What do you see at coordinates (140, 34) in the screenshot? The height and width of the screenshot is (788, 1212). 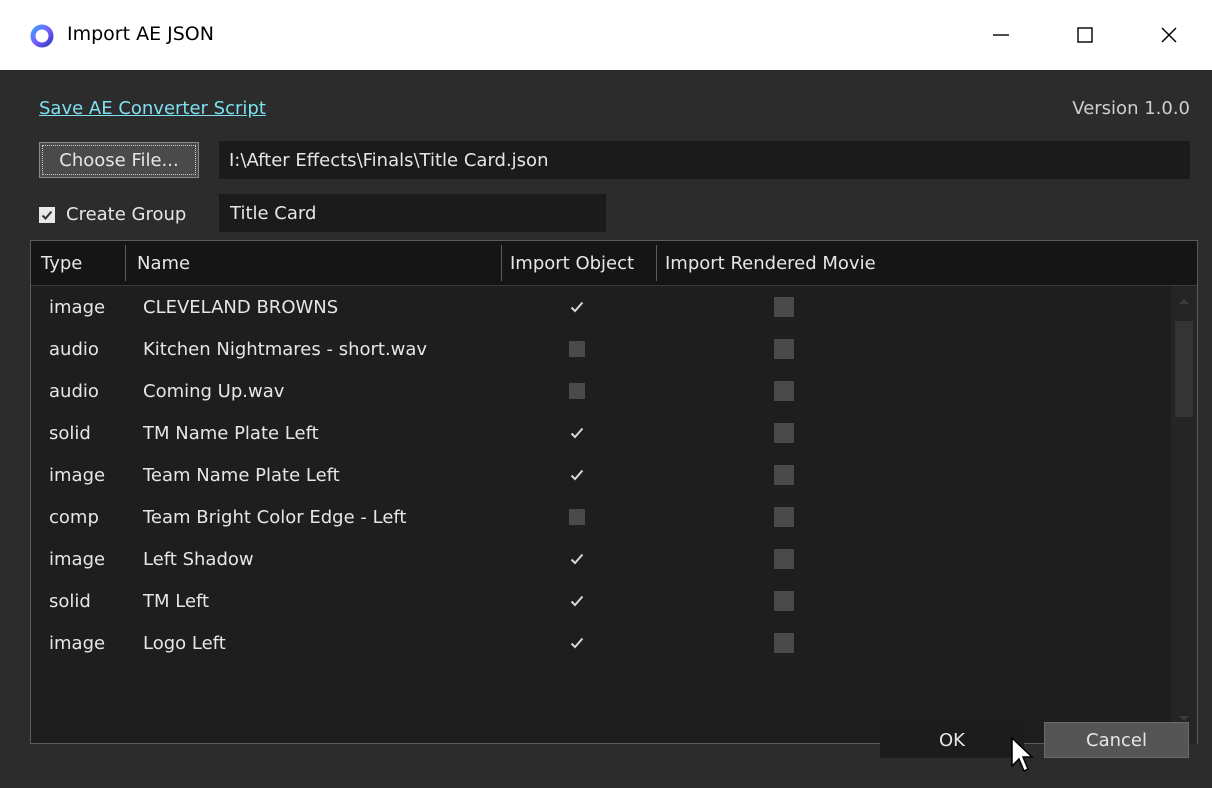 I see `window-title: Import AE JSON` at bounding box center [140, 34].